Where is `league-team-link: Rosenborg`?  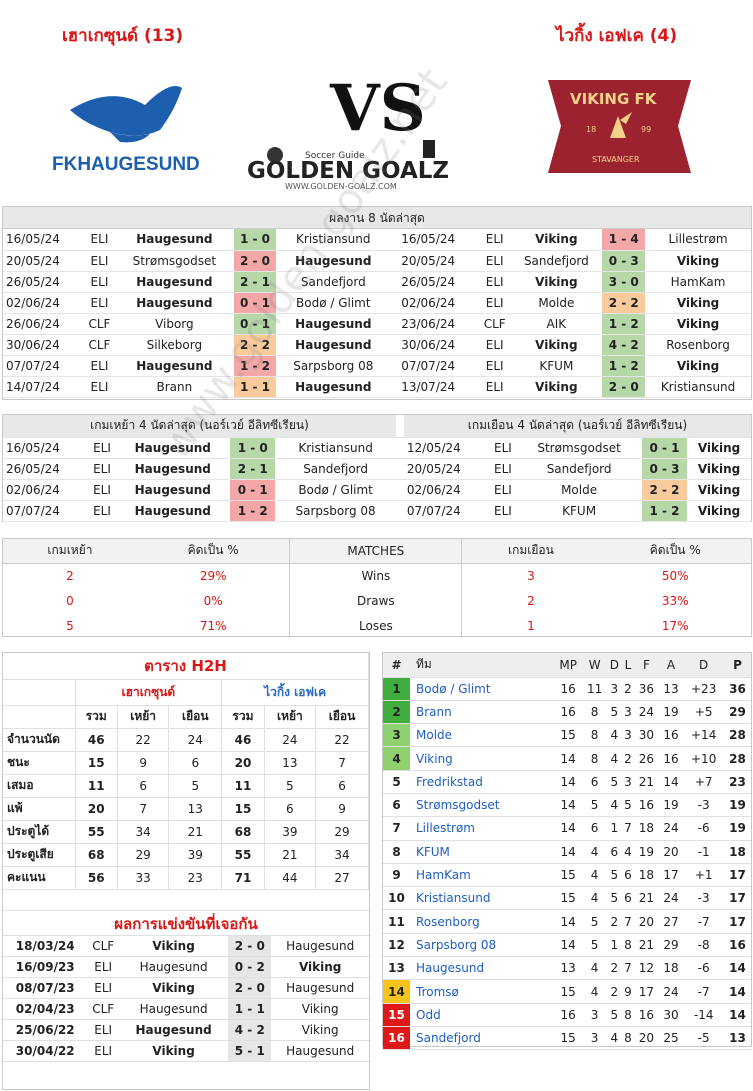
league-team-link: Rosenborg is located at coordinates (482, 921).